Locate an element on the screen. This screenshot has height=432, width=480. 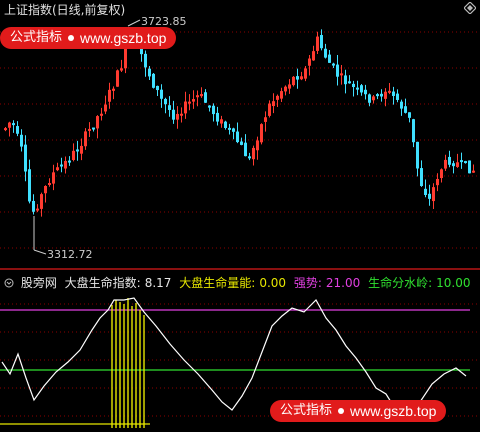
indicator-name: 股旁网 is located at coordinates (38, 283).